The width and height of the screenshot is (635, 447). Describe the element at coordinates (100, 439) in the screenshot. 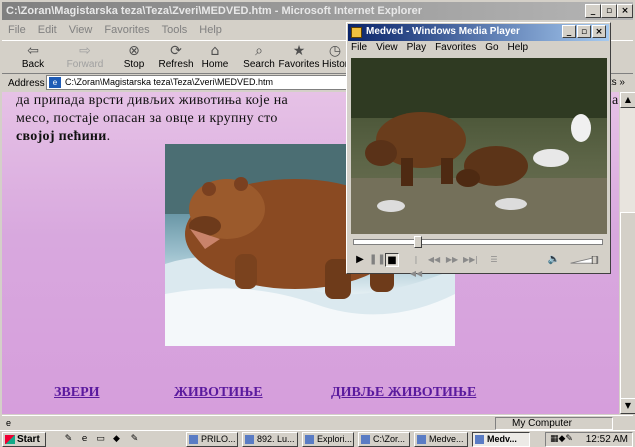

I see `quicklaunch-desktop-icon: ▭` at that location.